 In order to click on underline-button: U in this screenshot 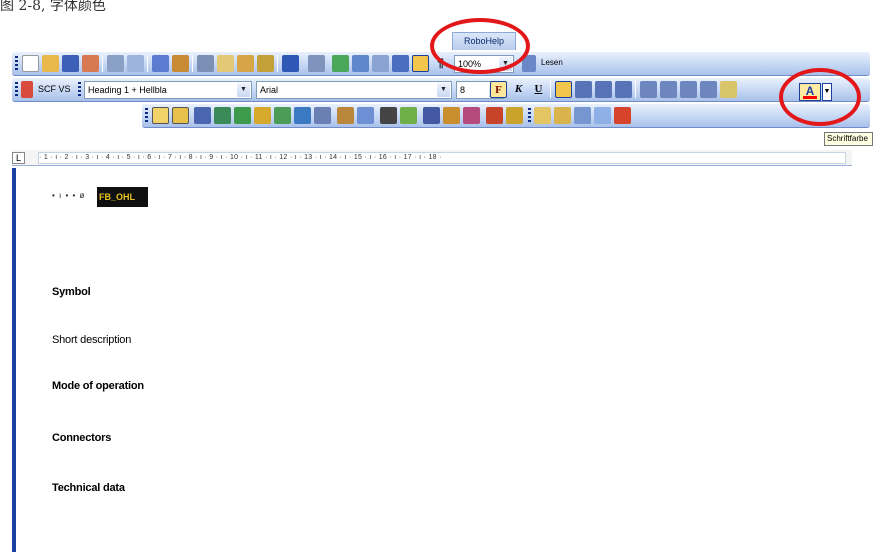, I will do `click(538, 89)`.